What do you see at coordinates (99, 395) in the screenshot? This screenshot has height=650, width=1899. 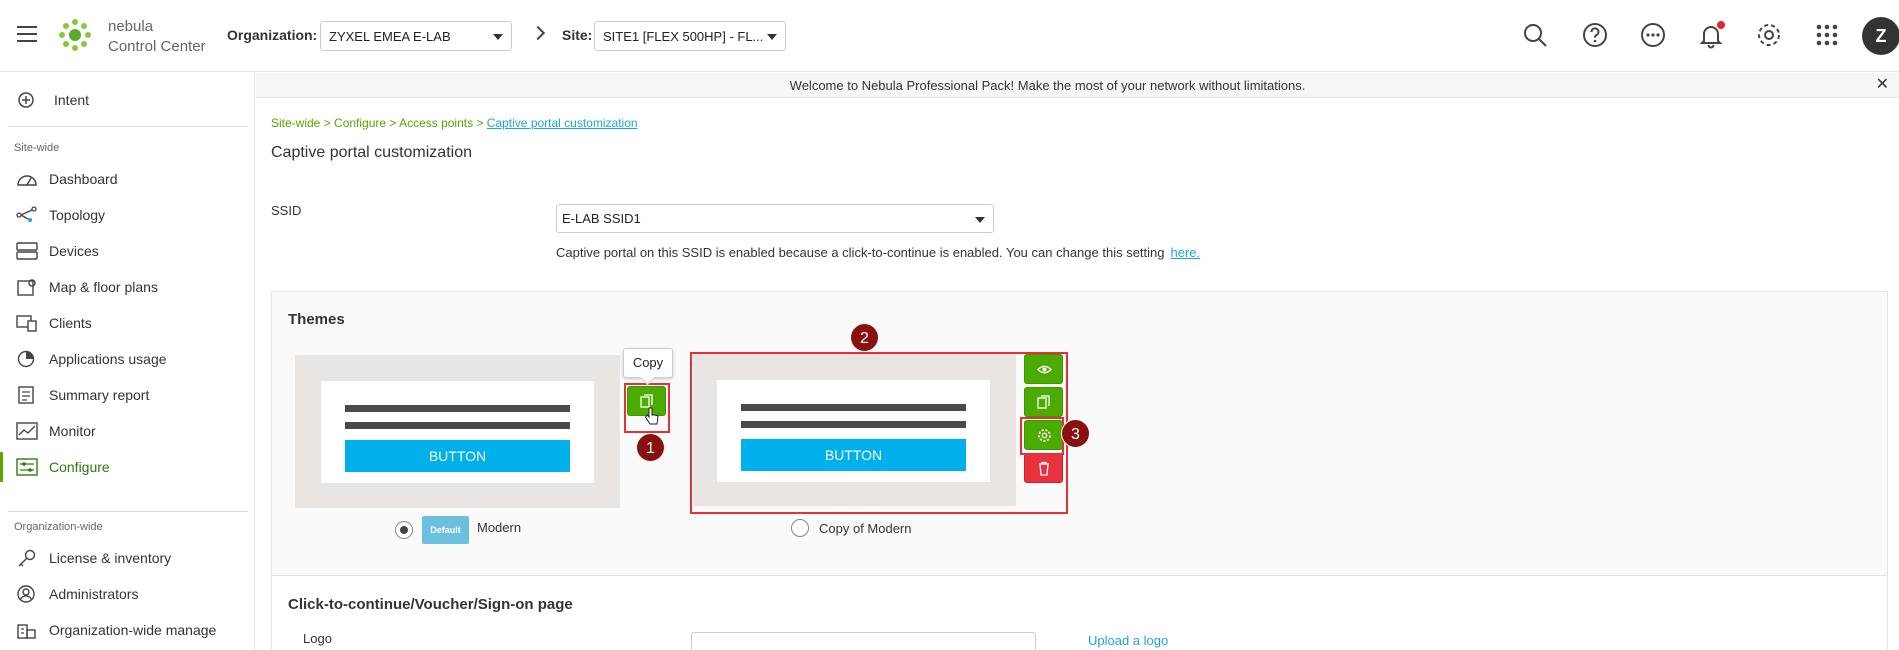 I see `sidebar-item-label: Summary report` at bounding box center [99, 395].